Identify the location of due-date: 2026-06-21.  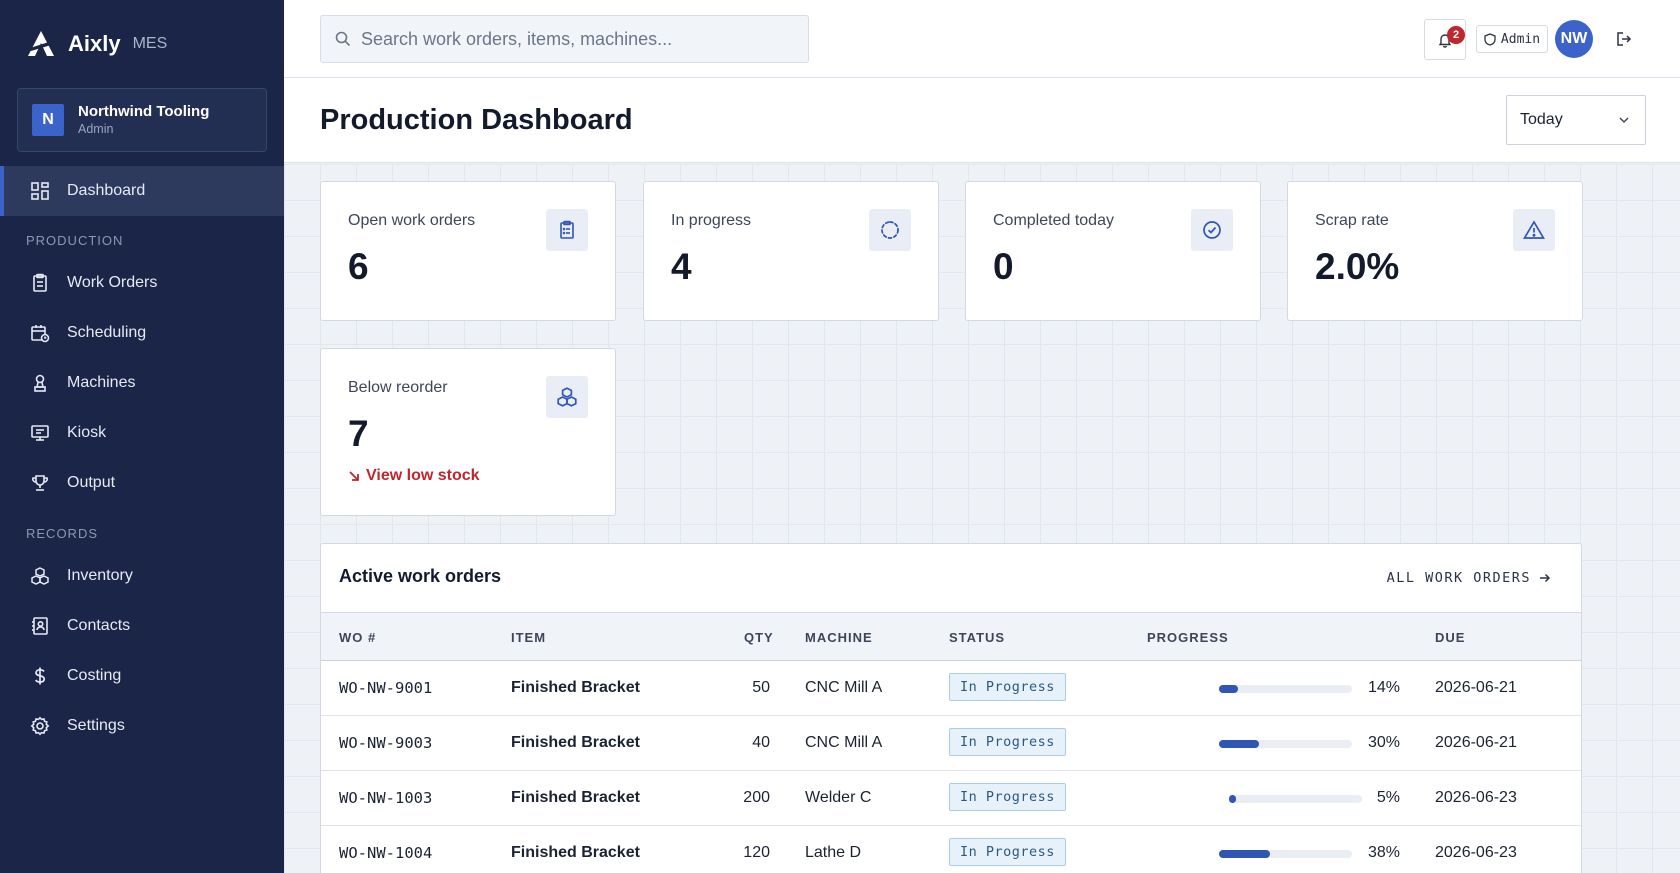
(1476, 687).